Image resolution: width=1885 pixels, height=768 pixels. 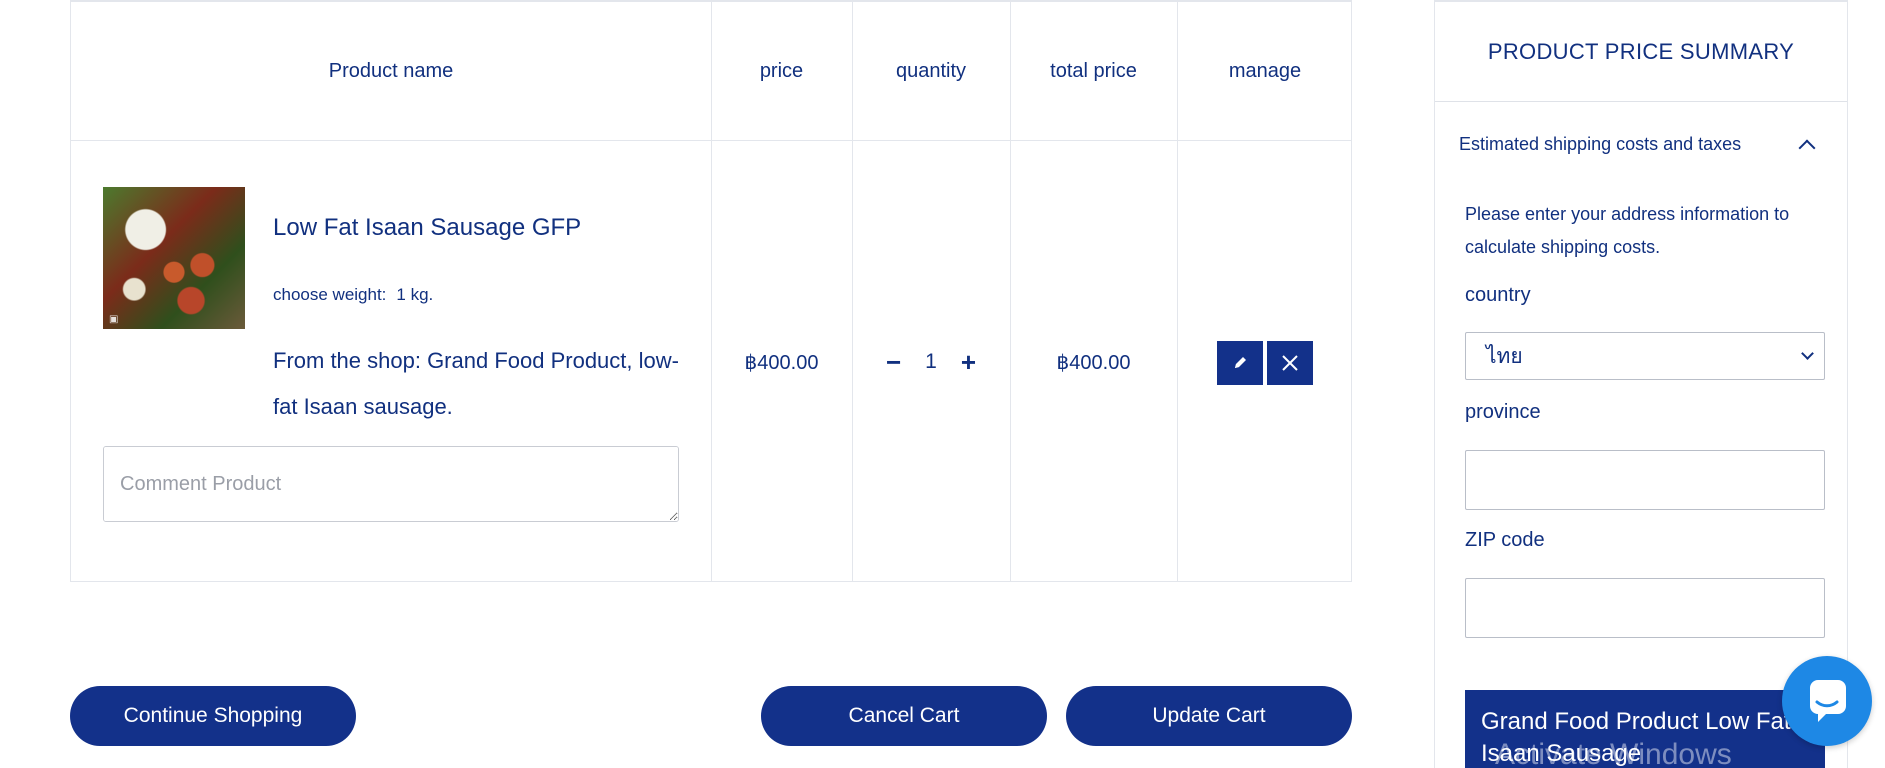 What do you see at coordinates (1645, 480) in the screenshot?
I see `province-input` at bounding box center [1645, 480].